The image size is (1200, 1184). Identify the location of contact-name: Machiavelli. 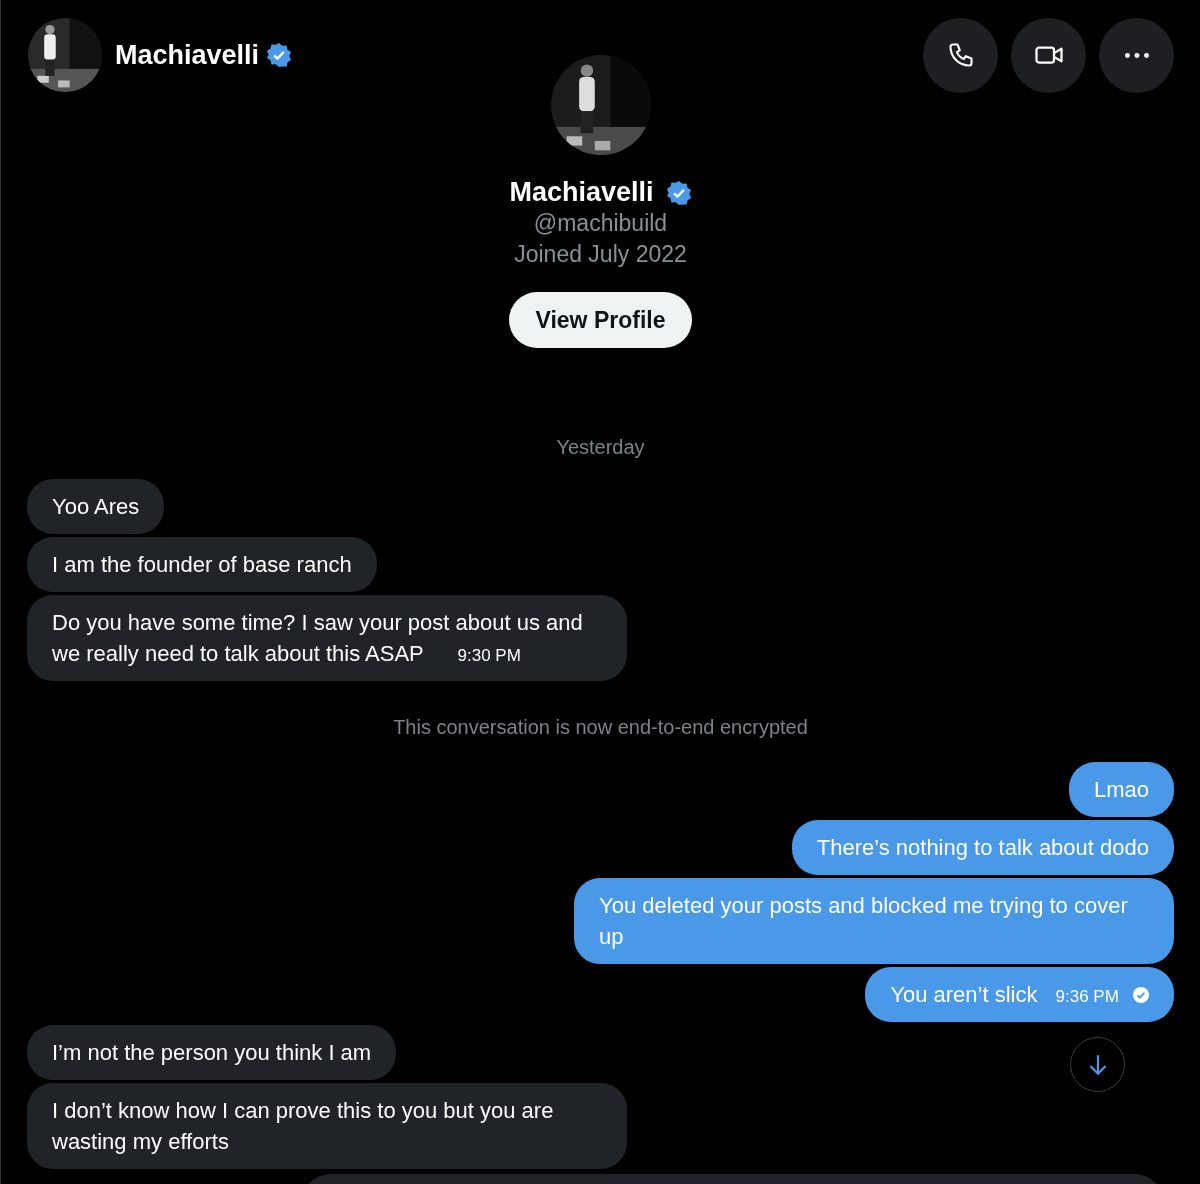
(187, 55).